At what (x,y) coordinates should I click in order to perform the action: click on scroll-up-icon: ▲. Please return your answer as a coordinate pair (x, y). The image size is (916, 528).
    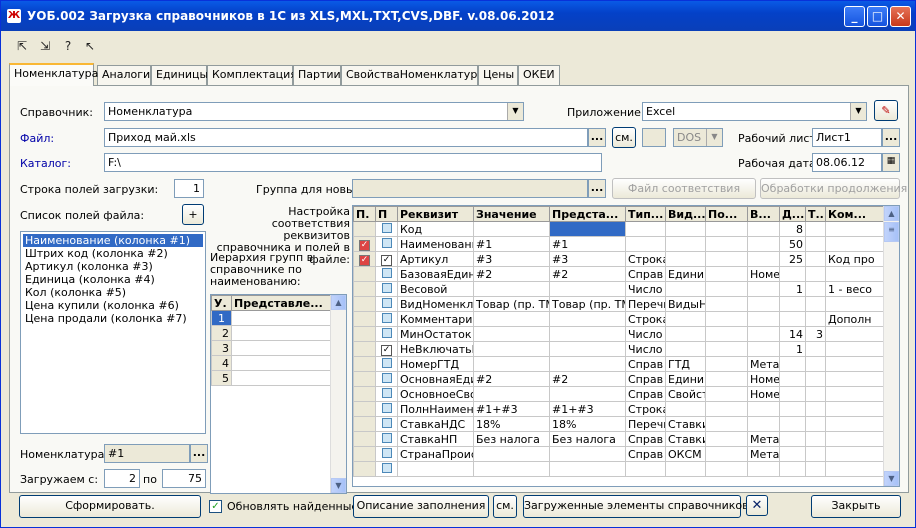
    Looking at the image, I should click on (338, 302).